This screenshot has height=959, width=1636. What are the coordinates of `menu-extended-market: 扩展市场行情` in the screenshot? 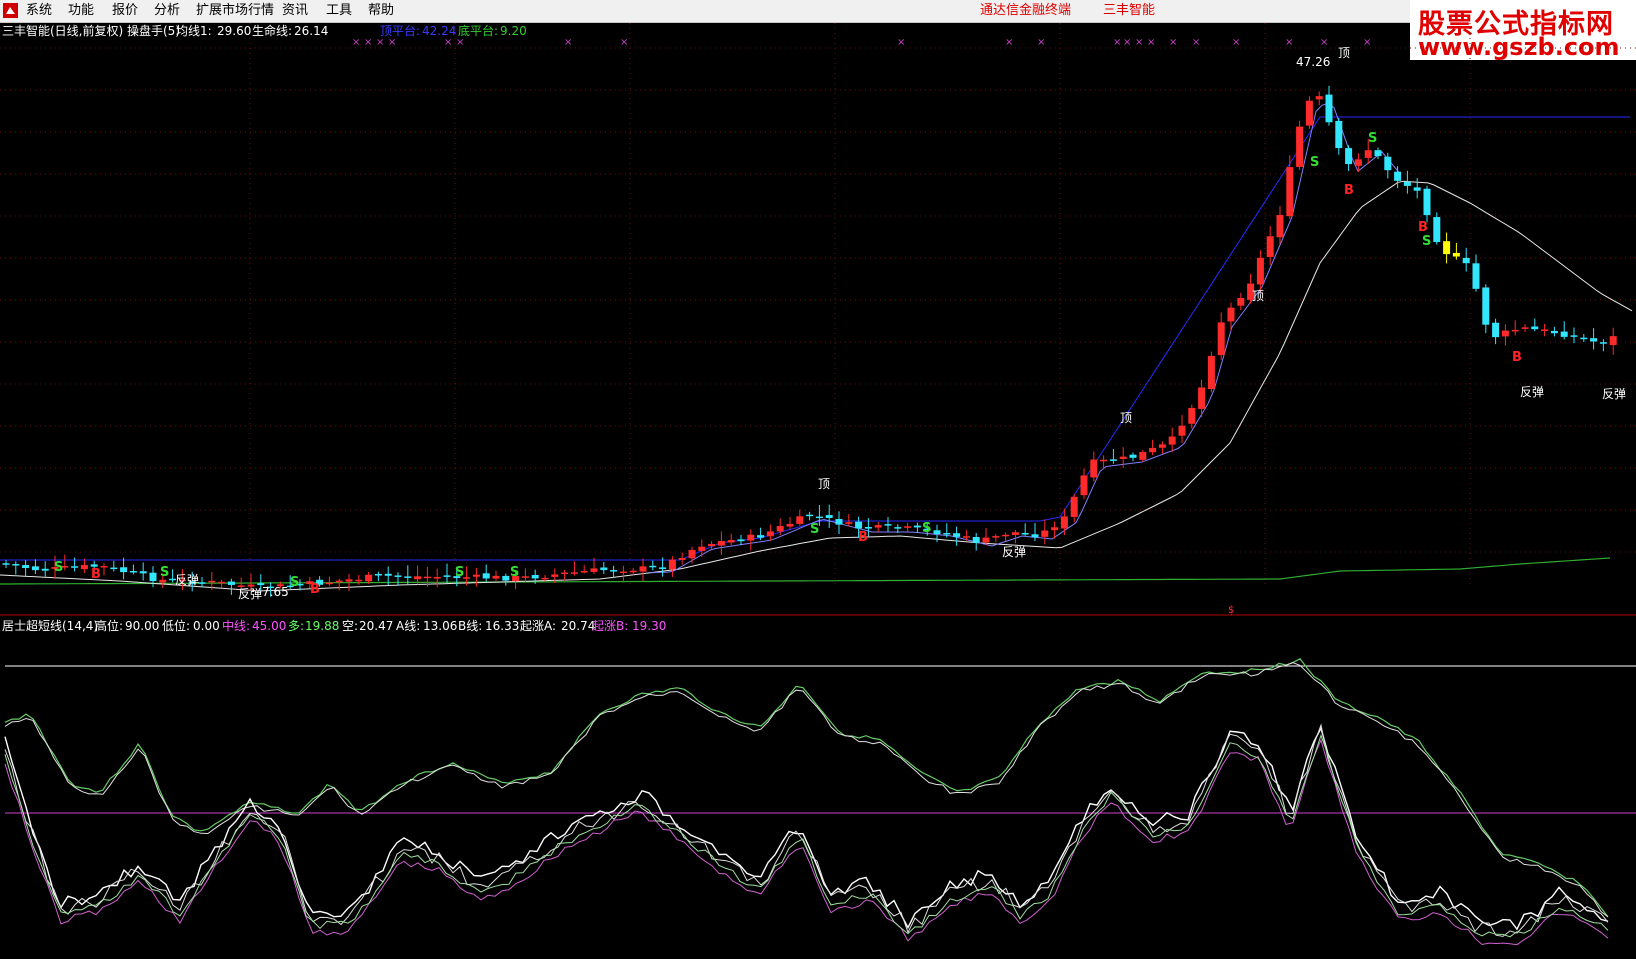 It's located at (235, 11).